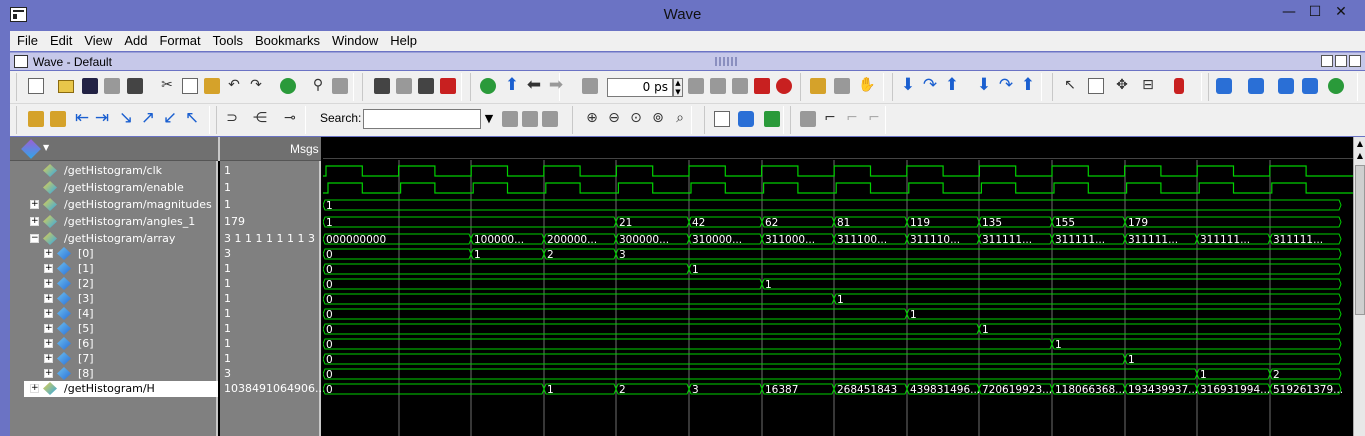 The height and width of the screenshot is (436, 1365). Describe the element at coordinates (402, 39) in the screenshot. I see `menu-help: Help` at that location.